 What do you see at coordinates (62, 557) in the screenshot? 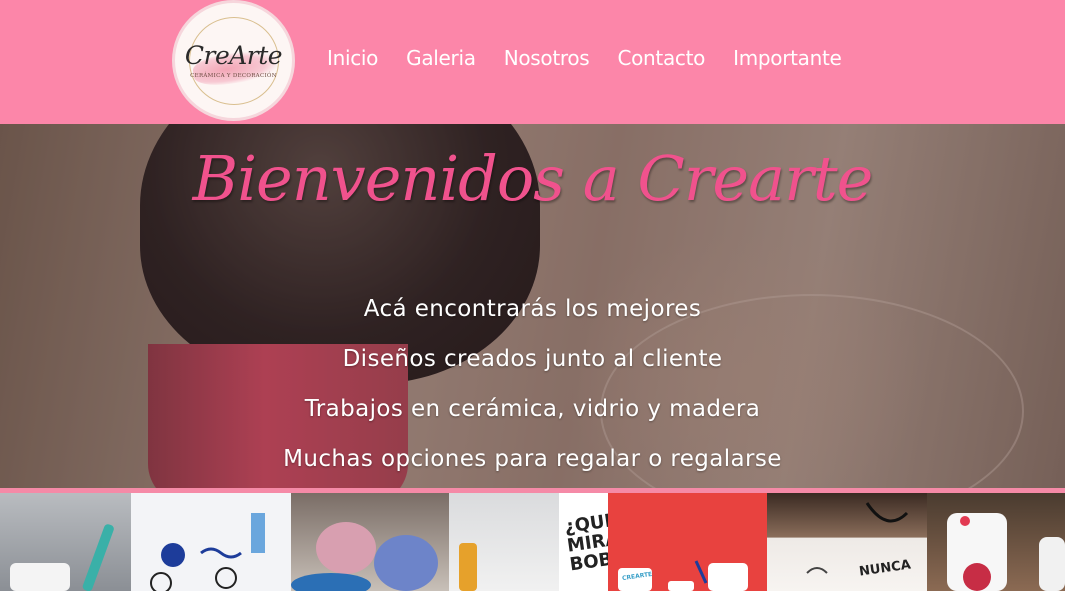
I see `mug-spoon-illustration` at bounding box center [62, 557].